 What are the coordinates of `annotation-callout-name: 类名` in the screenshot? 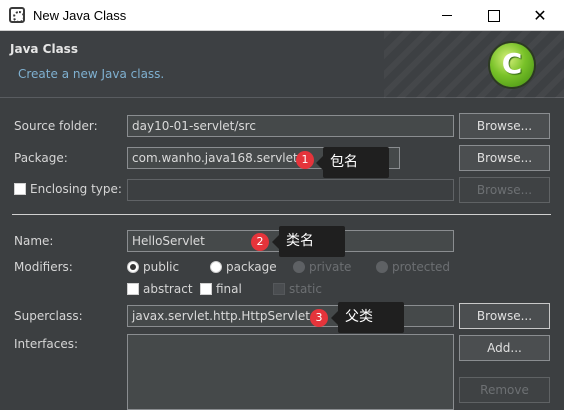 It's located at (308, 241).